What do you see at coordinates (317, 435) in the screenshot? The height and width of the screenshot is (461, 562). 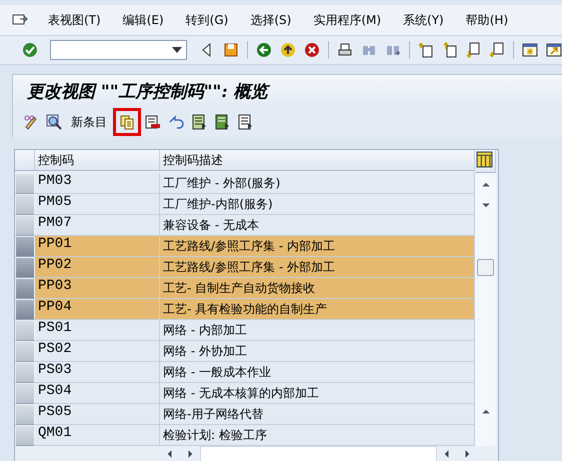 I see `table-cell: 检验计划: 检验工序` at bounding box center [317, 435].